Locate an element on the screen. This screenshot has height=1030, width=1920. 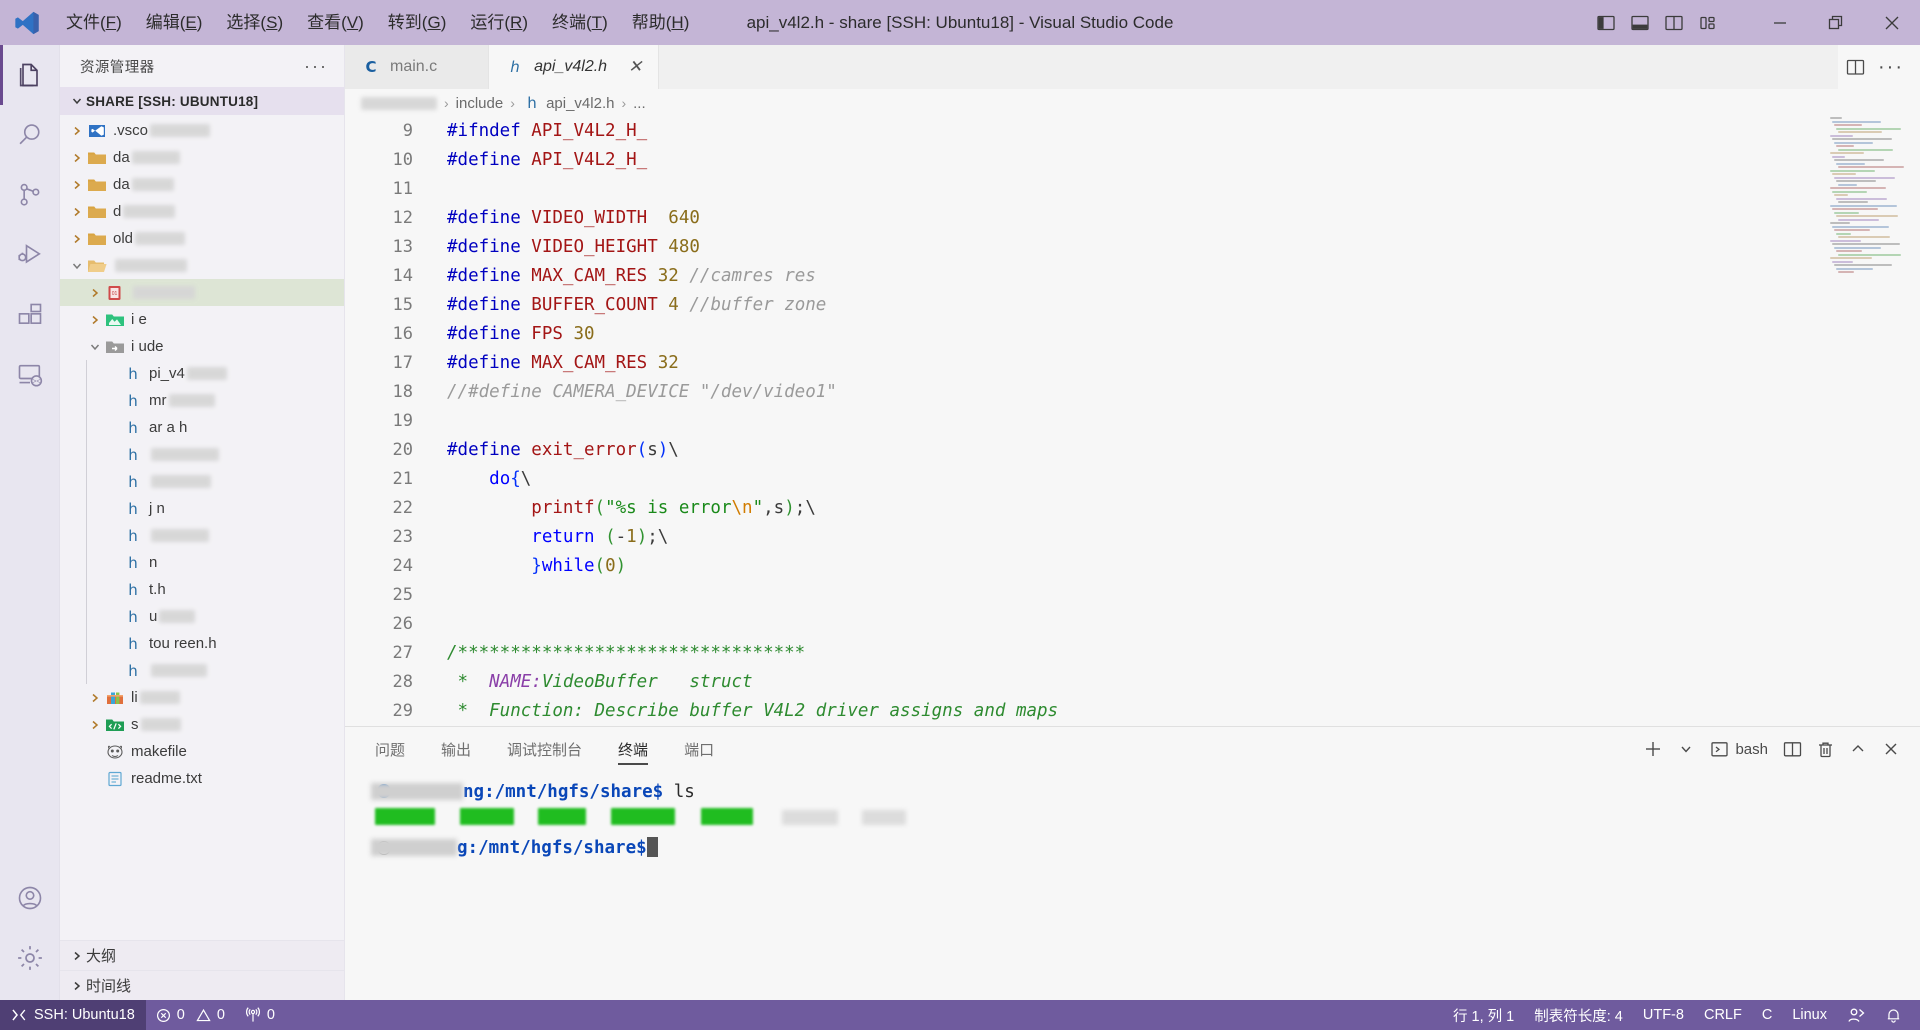
new-terminal-dropdown-icon is located at coordinates (1686, 749).